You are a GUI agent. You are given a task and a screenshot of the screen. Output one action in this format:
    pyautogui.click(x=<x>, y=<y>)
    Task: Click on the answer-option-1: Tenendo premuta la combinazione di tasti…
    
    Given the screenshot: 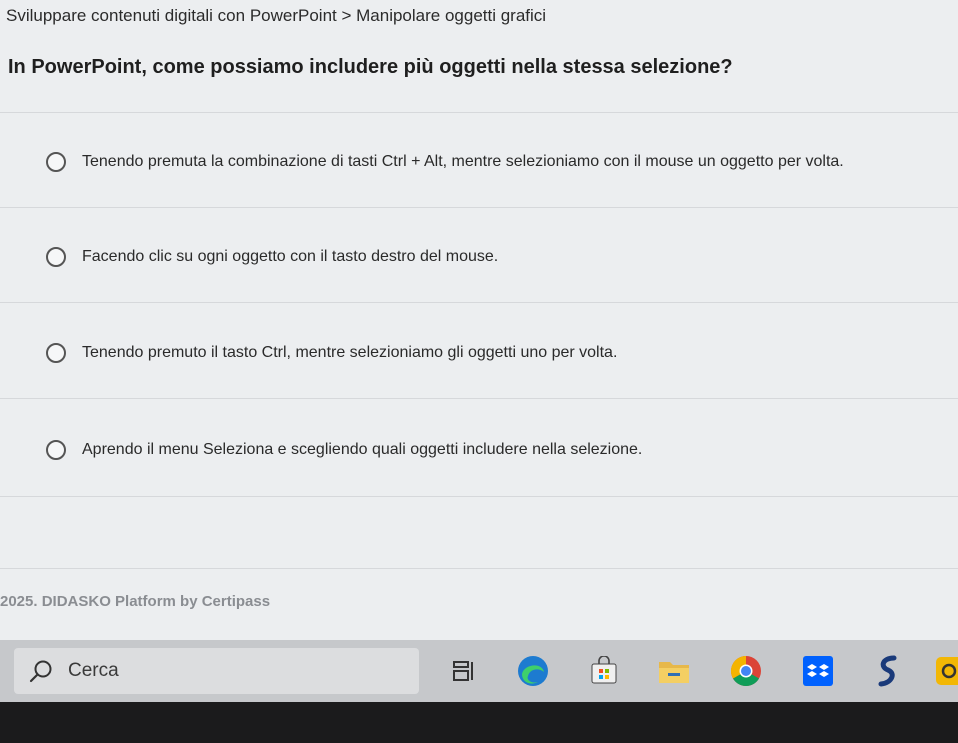 What is the action you would take?
    pyautogui.click(x=445, y=162)
    